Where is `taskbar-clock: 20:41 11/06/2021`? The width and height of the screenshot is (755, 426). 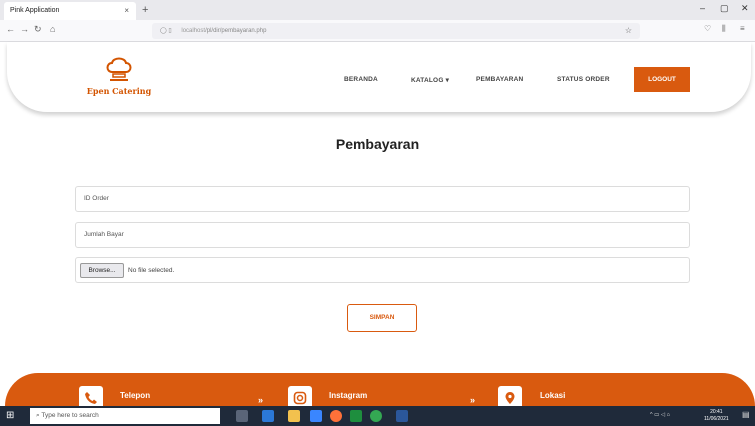 taskbar-clock: 20:41 11/06/2021 is located at coordinates (716, 416).